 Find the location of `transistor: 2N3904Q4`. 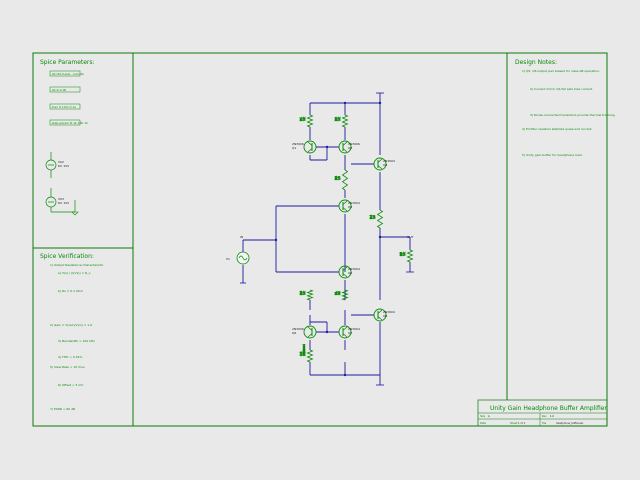

transistor: 2N3904Q4 is located at coordinates (384, 164).